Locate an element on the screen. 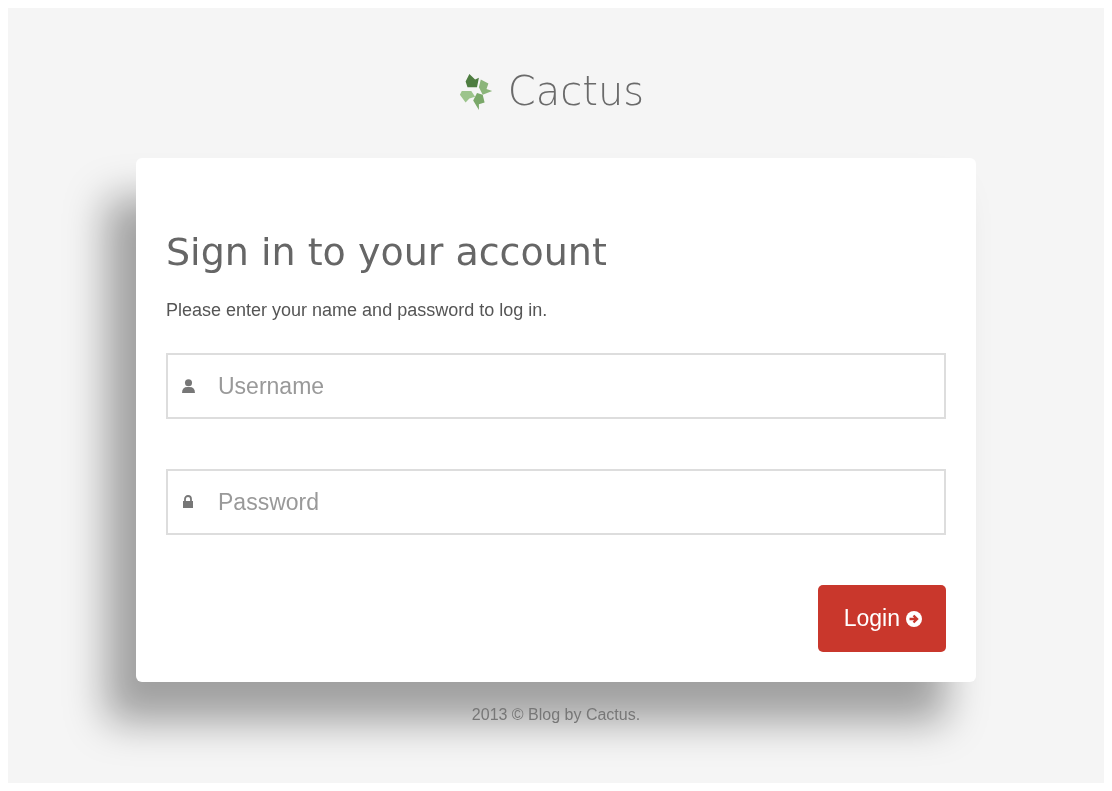  card-subtitle: Please enter your name and password to log in. is located at coordinates (357, 310).